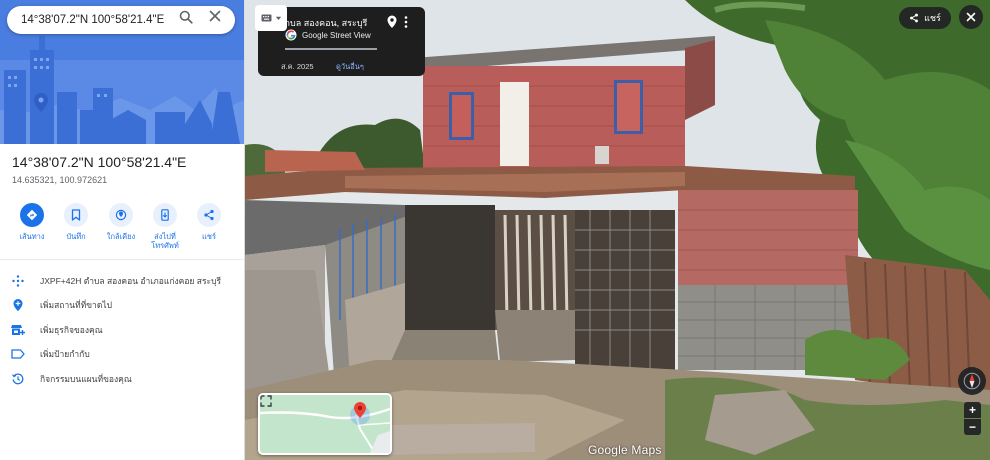 This screenshot has width=990, height=460. I want to click on add-missing-place-text: เพิ่มสถานที่ที่ขาดไป, so click(76, 305).